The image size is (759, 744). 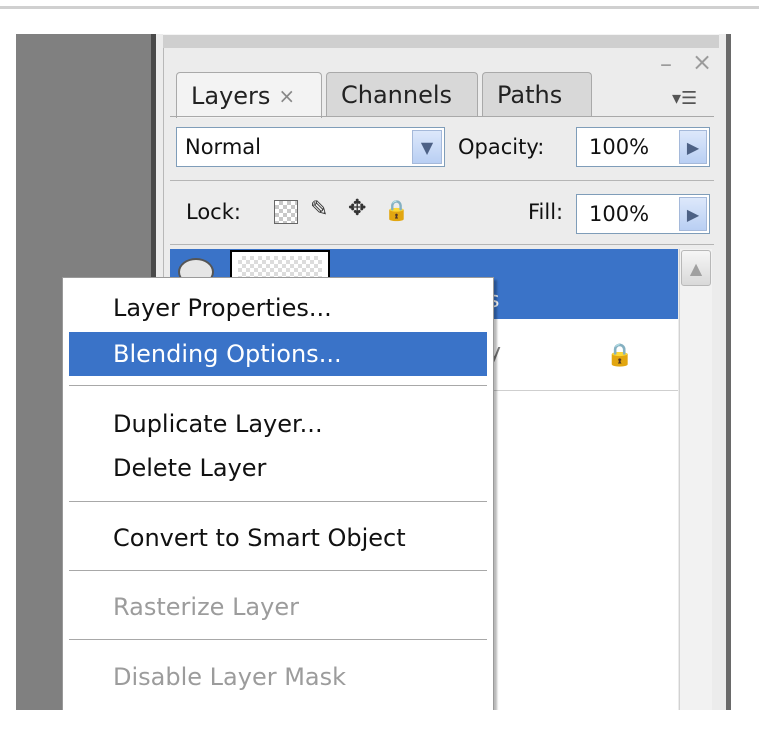 I want to click on tabs-divider, so click(x=442, y=116).